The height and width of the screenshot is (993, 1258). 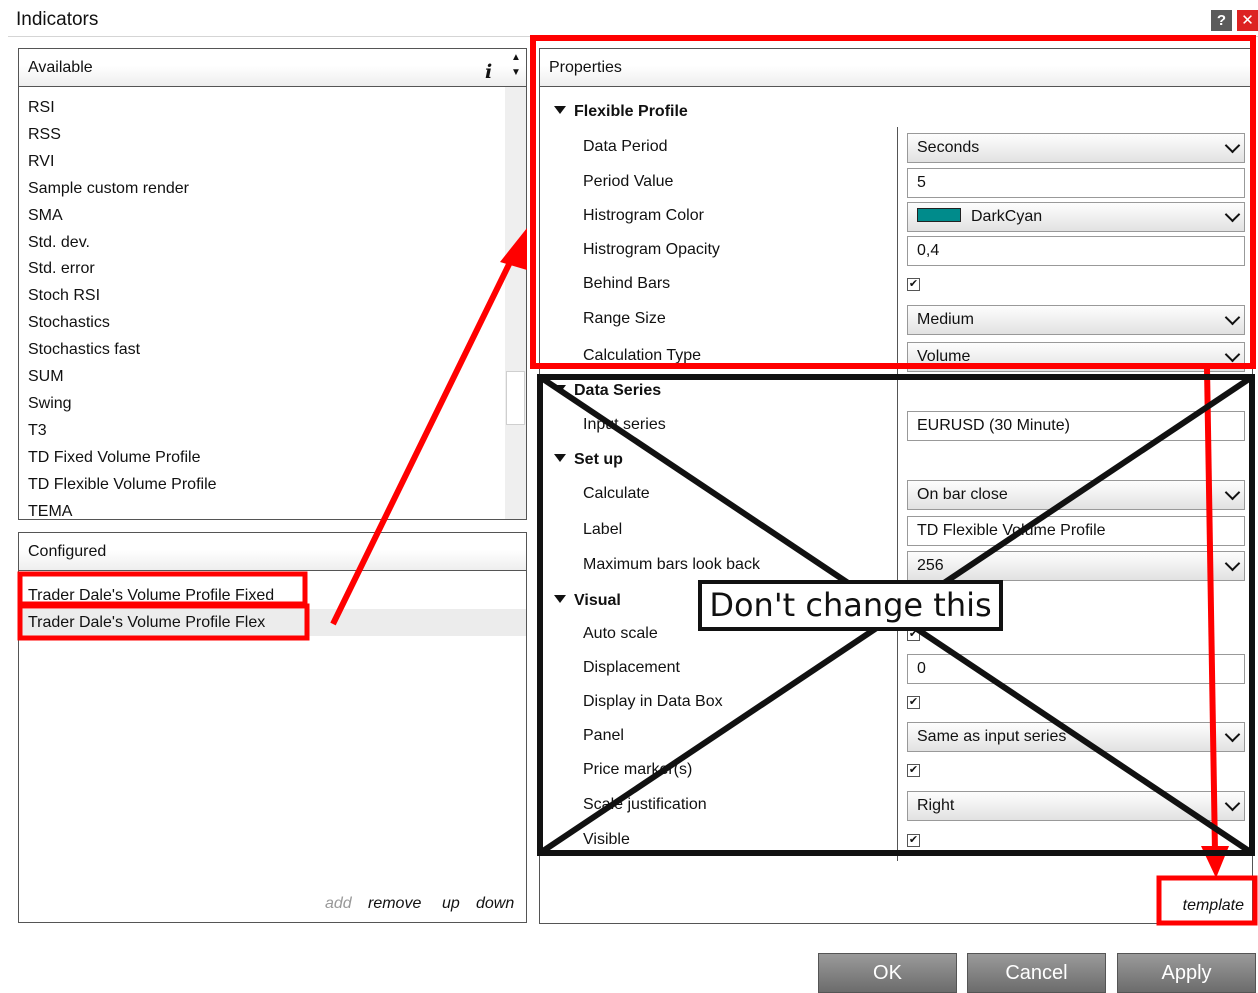 I want to click on window-title: Indicators, so click(x=57, y=19).